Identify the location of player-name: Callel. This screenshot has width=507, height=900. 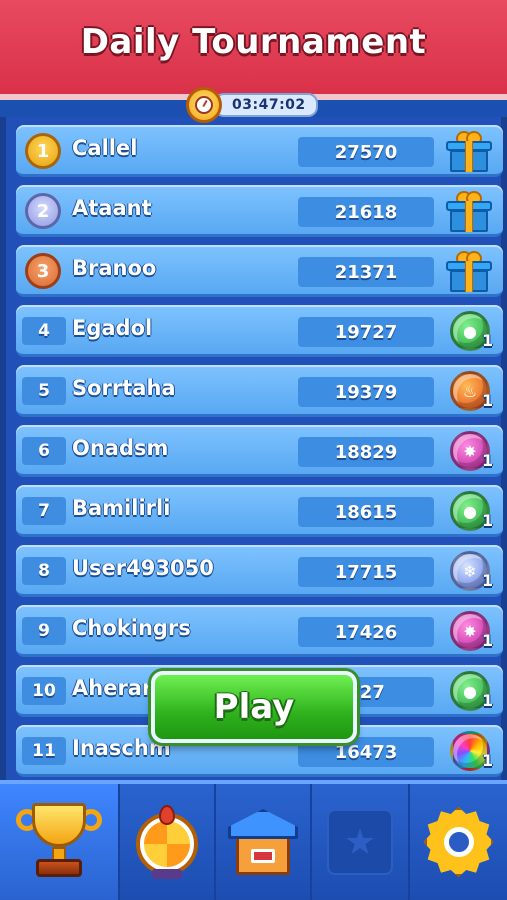
(105, 148).